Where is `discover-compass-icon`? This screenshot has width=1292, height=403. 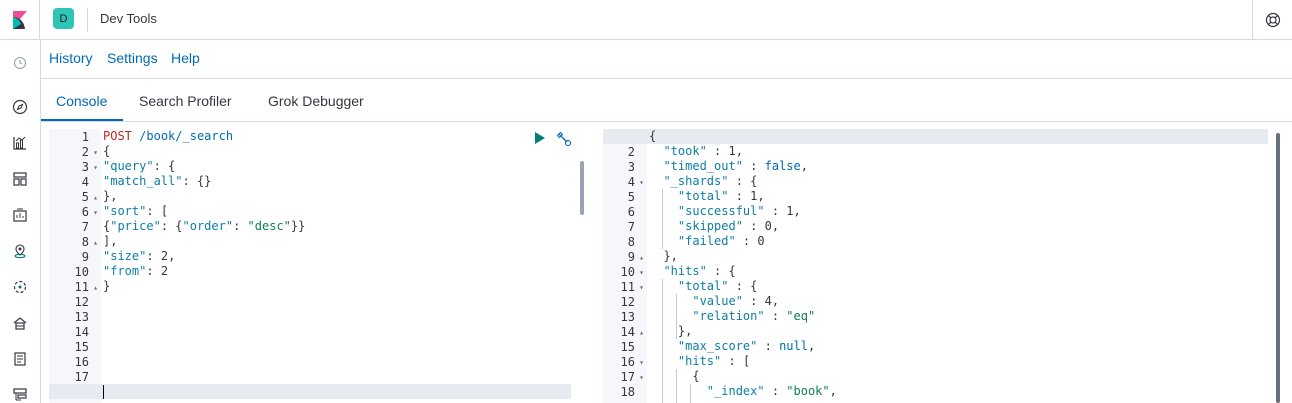
discover-compass-icon is located at coordinates (20, 107).